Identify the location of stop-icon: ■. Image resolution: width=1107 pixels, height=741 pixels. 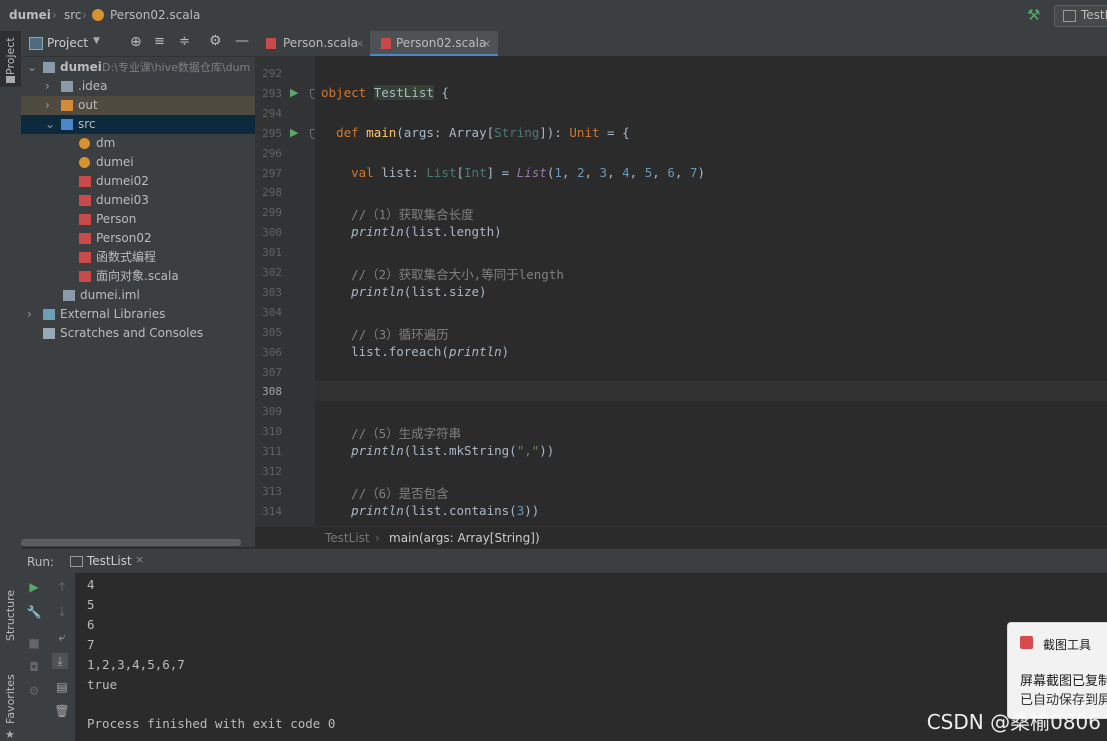
(34, 643).